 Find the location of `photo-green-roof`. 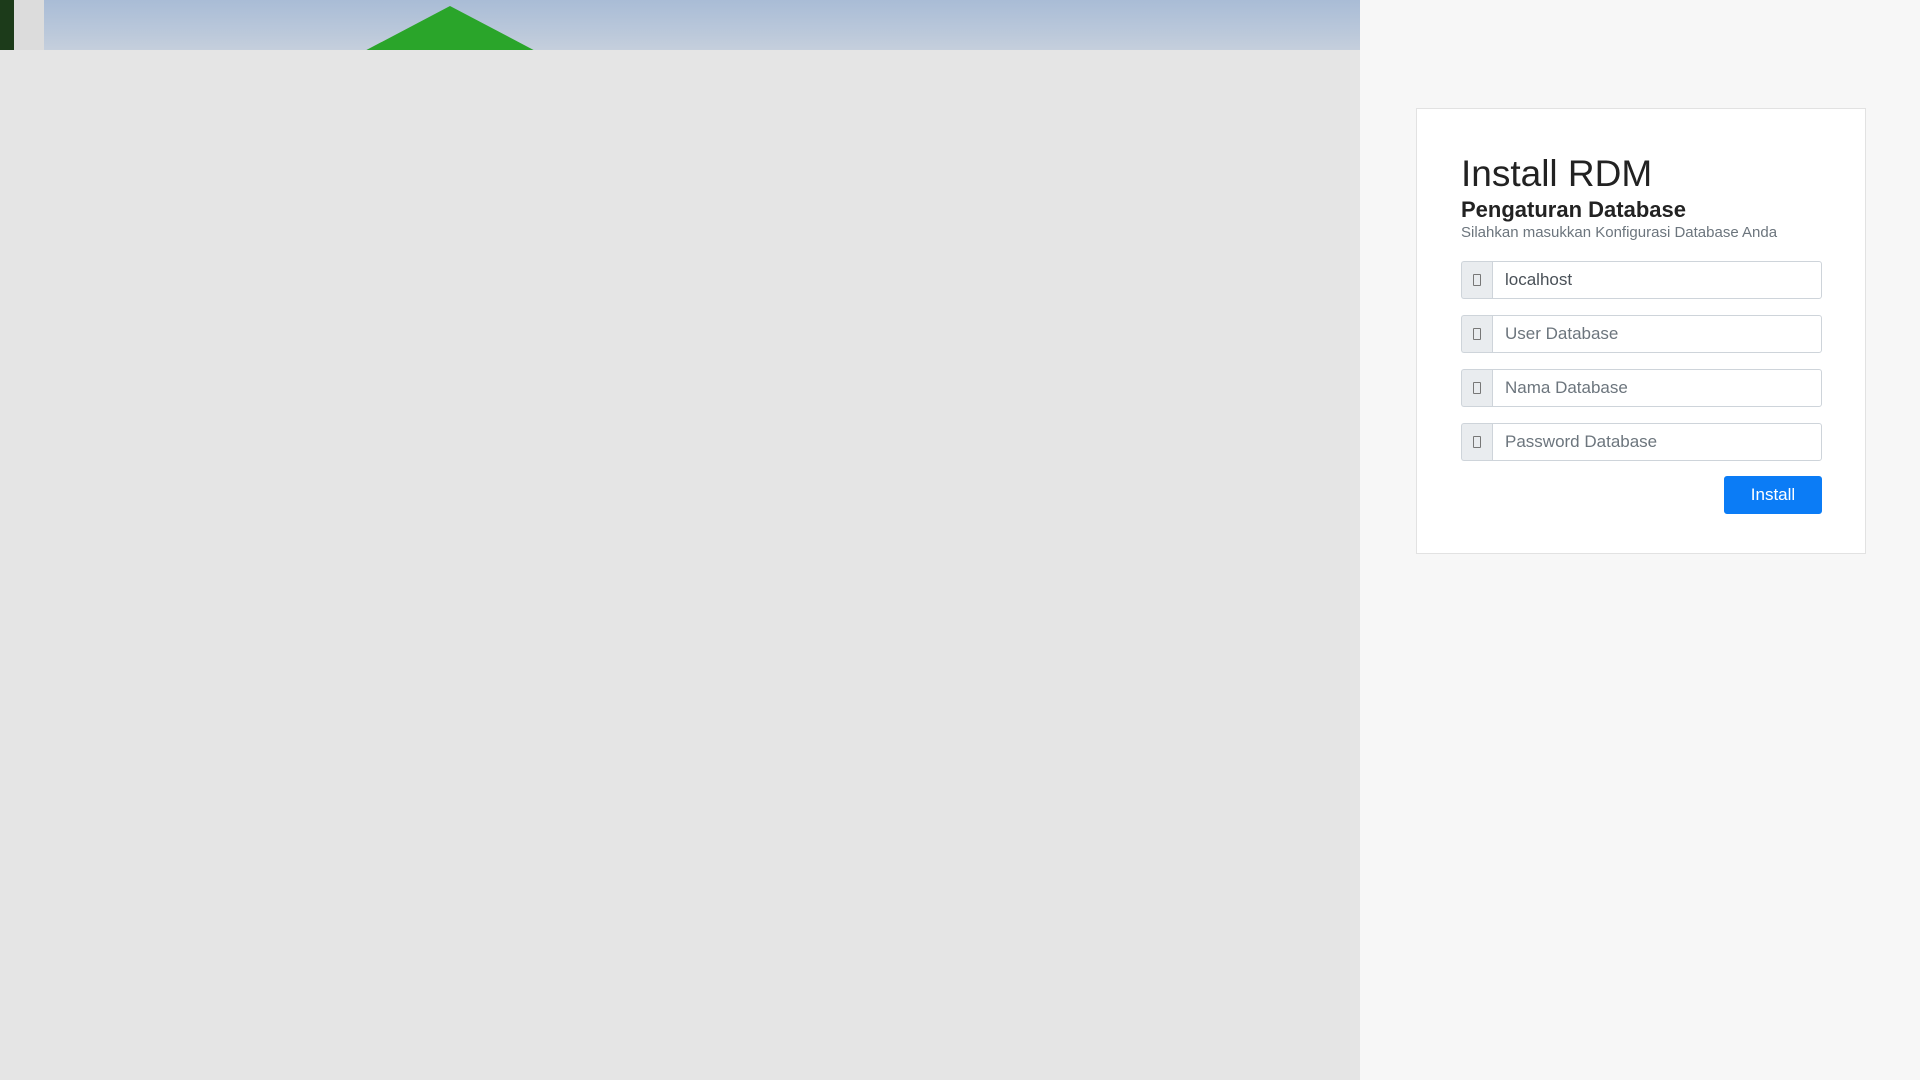

photo-green-roof is located at coordinates (450, 28).